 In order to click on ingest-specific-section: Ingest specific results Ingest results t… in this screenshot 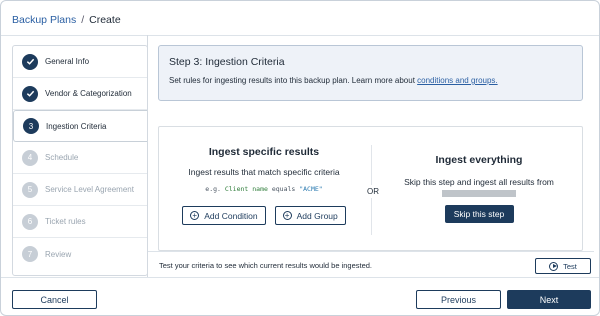, I will do `click(264, 188)`.